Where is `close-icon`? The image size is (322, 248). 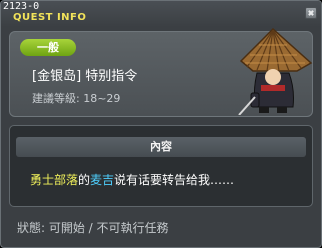 close-icon is located at coordinates (311, 13).